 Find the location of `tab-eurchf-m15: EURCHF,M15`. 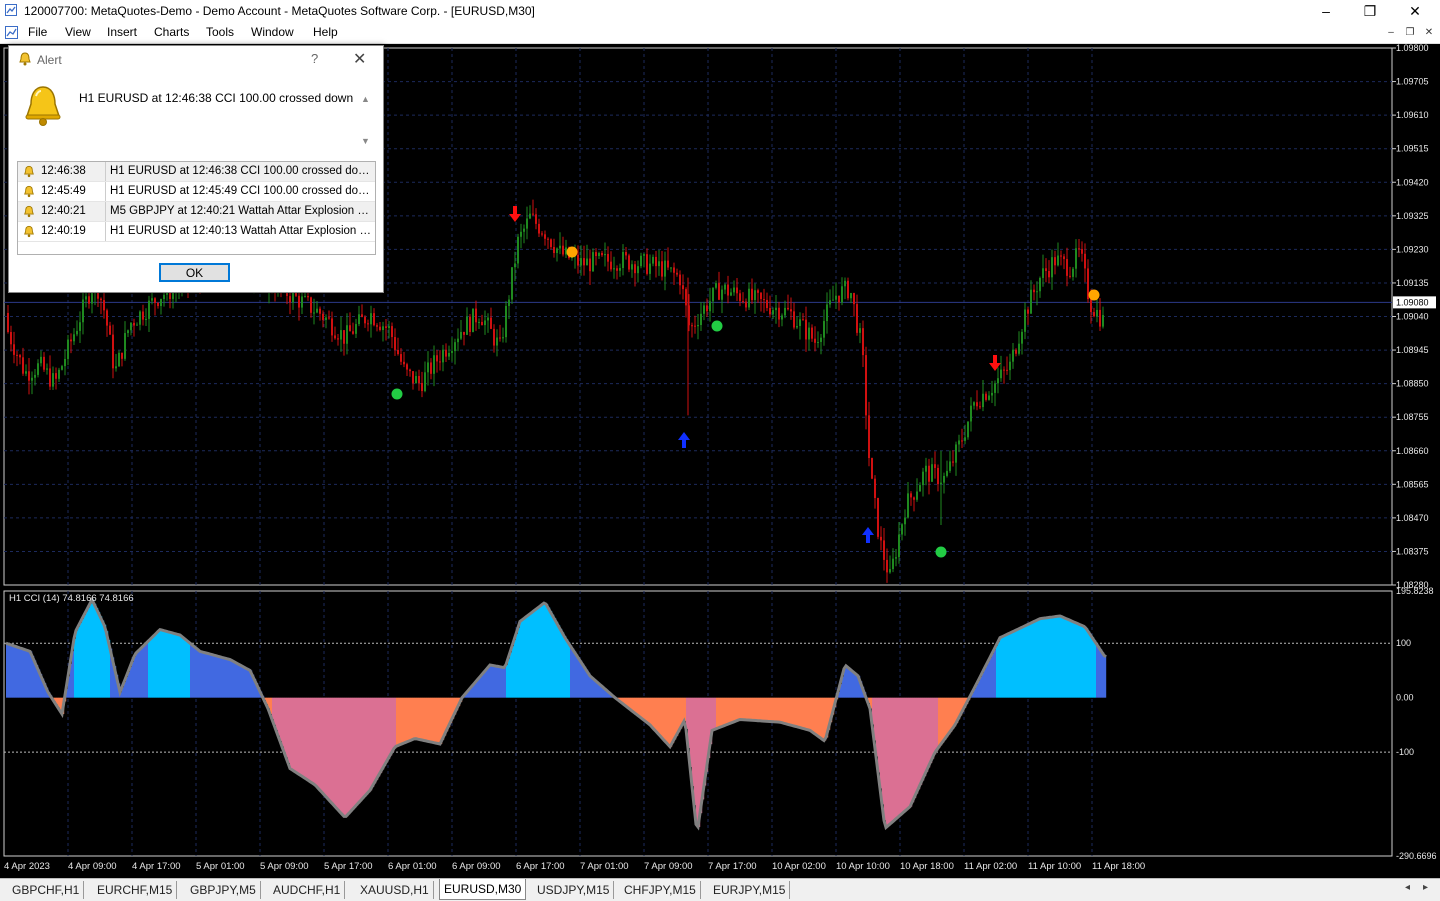

tab-eurchf-m15: EURCHF,M15 is located at coordinates (135, 890).